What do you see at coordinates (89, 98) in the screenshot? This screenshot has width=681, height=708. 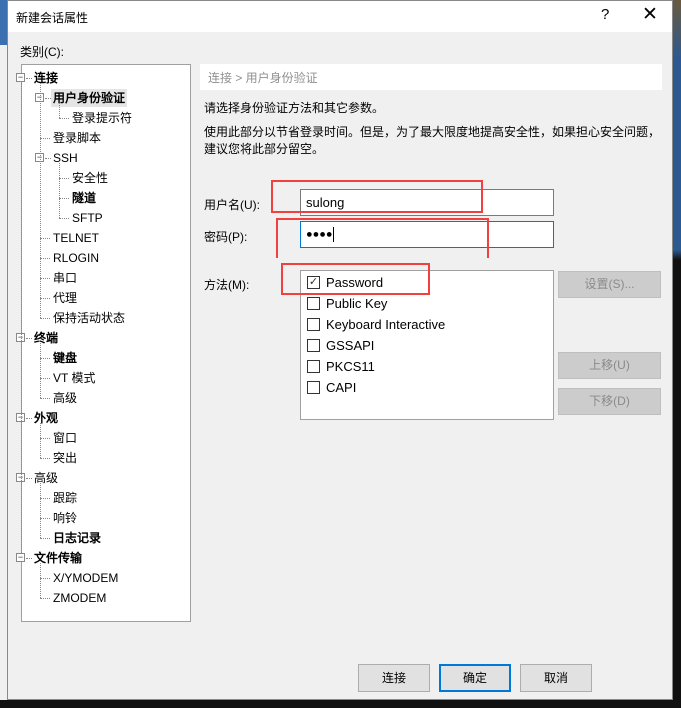 I see `tree-item: 用户身份验证` at bounding box center [89, 98].